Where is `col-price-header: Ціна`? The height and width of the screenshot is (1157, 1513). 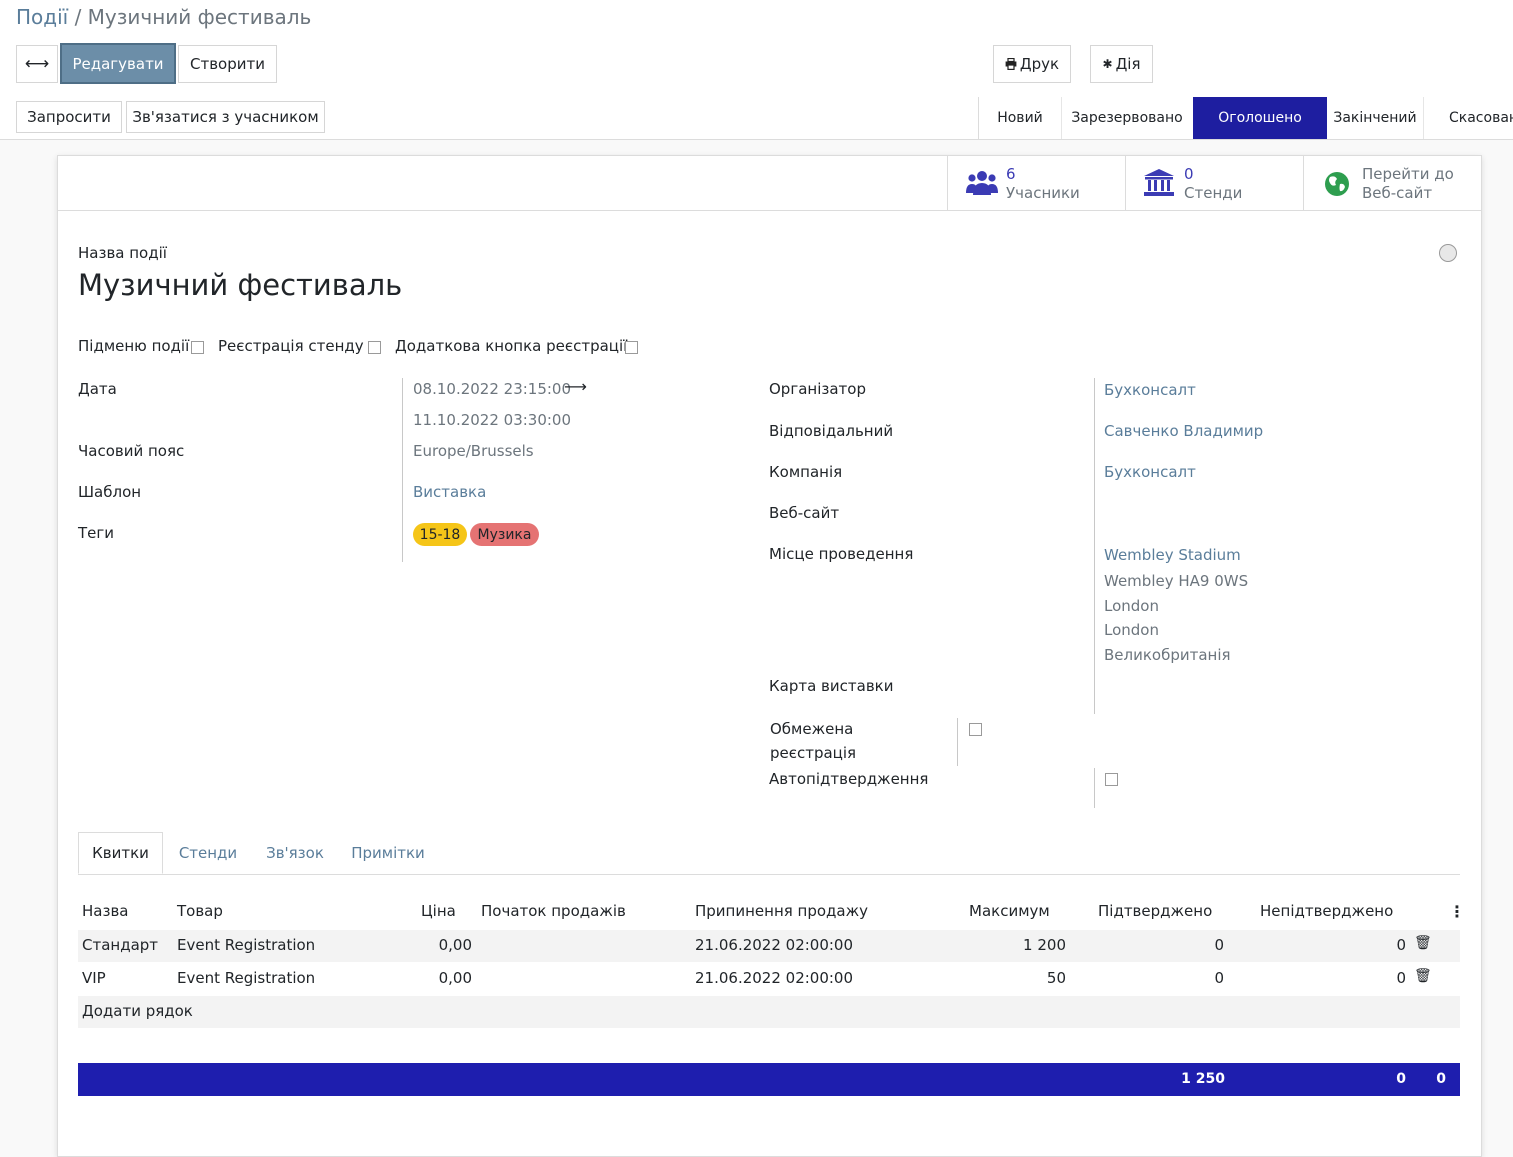
col-price-header: Ціна is located at coordinates (438, 911).